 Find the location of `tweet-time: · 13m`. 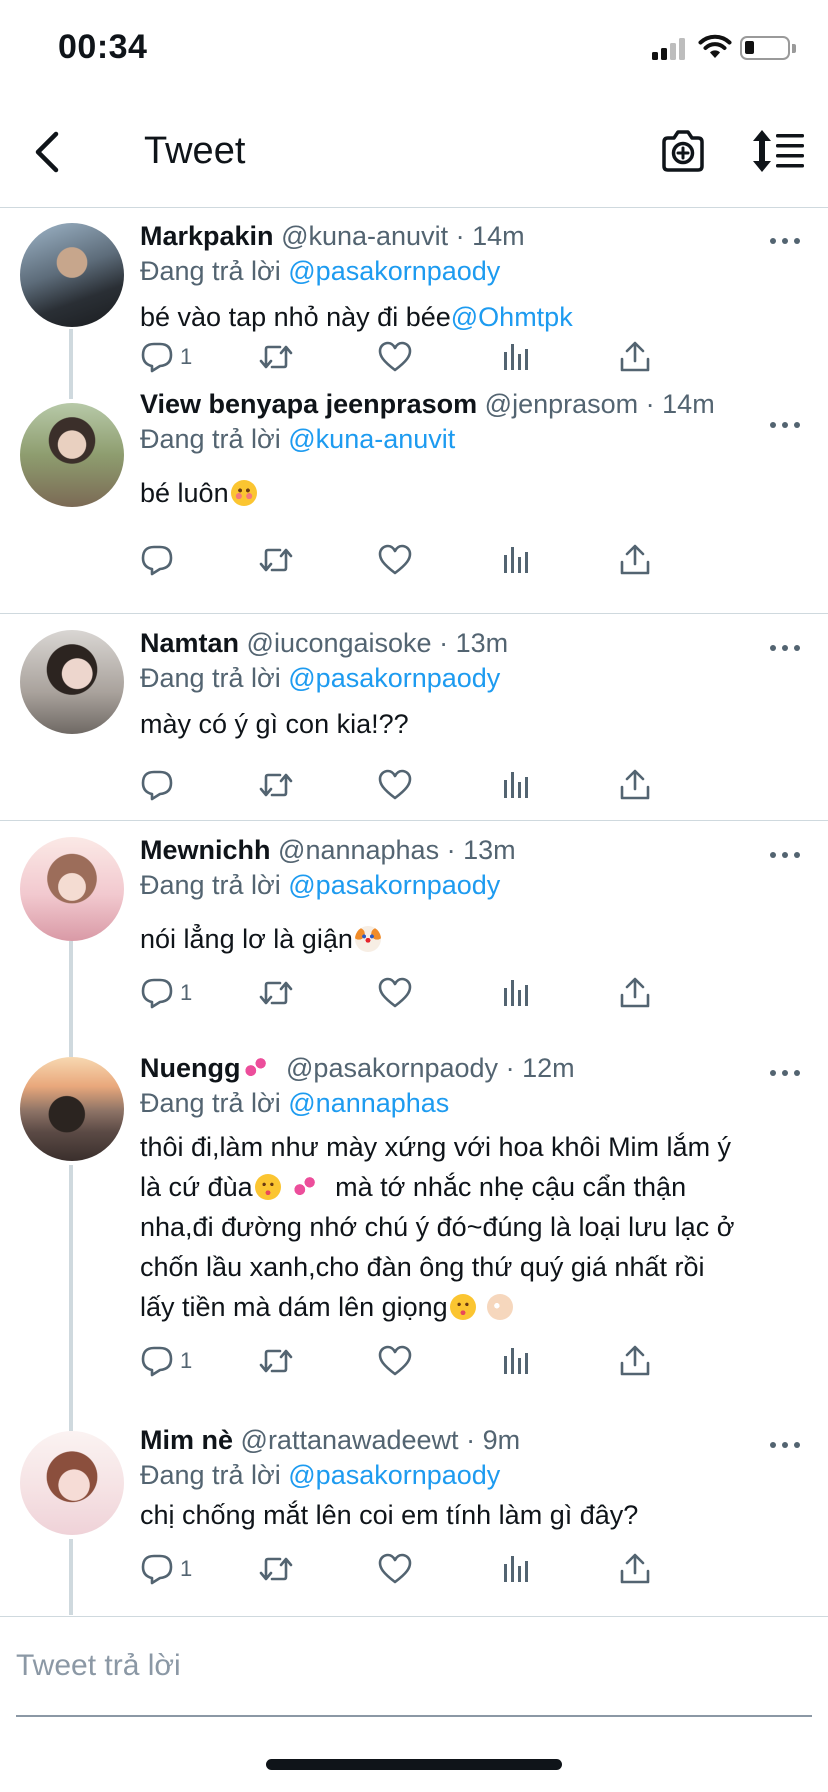

tweet-time: · 13m is located at coordinates (481, 850).